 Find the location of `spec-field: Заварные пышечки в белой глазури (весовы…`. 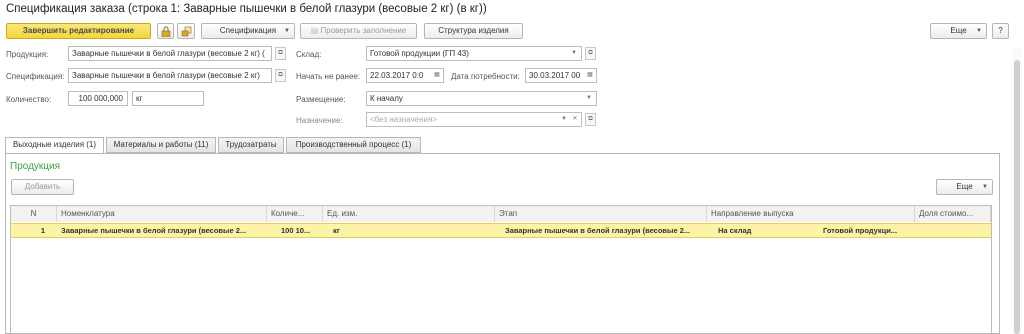

spec-field: Заварные пышечки в белой глазури (весовы… is located at coordinates (170, 75).